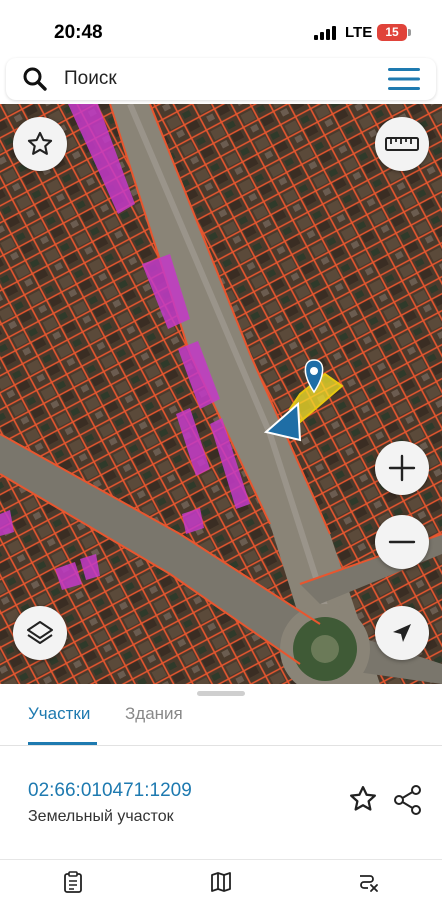 This screenshot has height=900, width=442. I want to click on battery-cap, so click(409, 32).